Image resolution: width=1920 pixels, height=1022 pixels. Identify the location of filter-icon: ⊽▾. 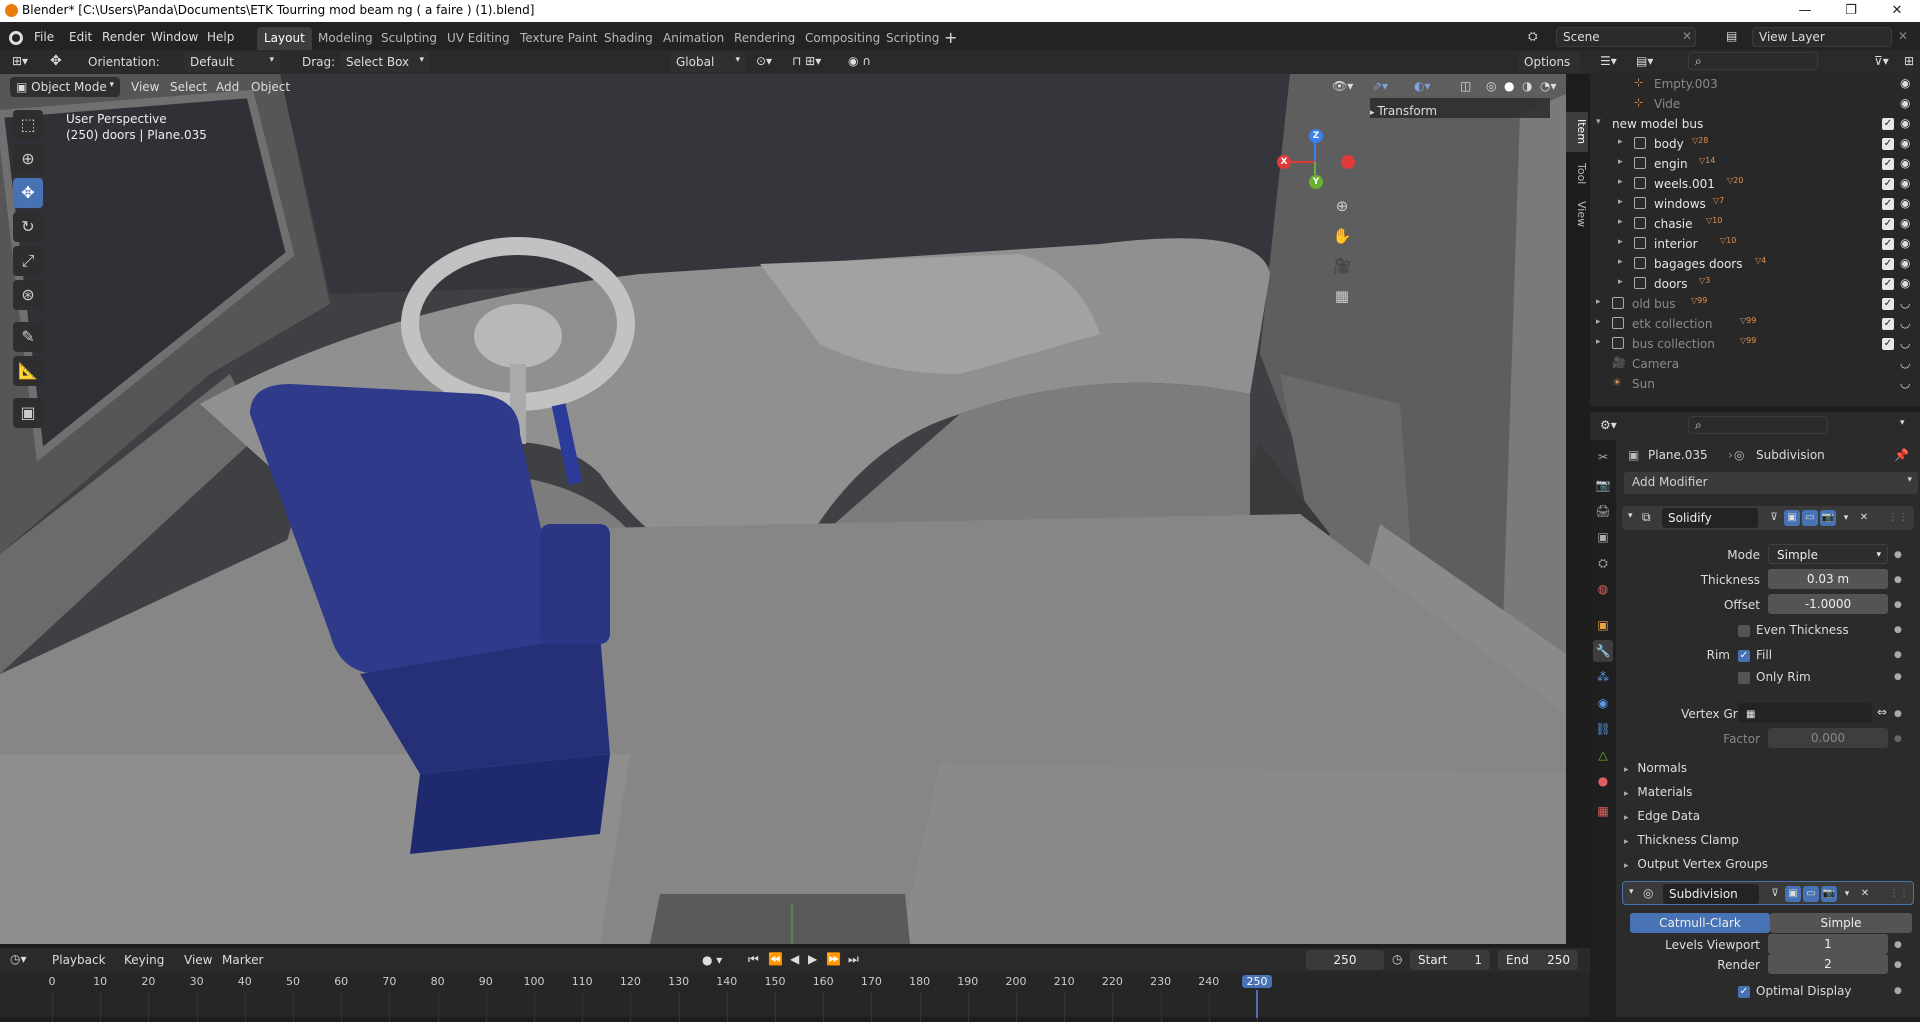
(1881, 61).